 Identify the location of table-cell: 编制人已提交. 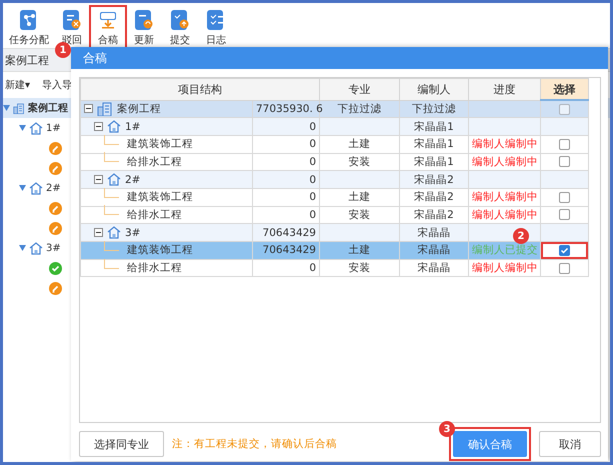
(505, 250).